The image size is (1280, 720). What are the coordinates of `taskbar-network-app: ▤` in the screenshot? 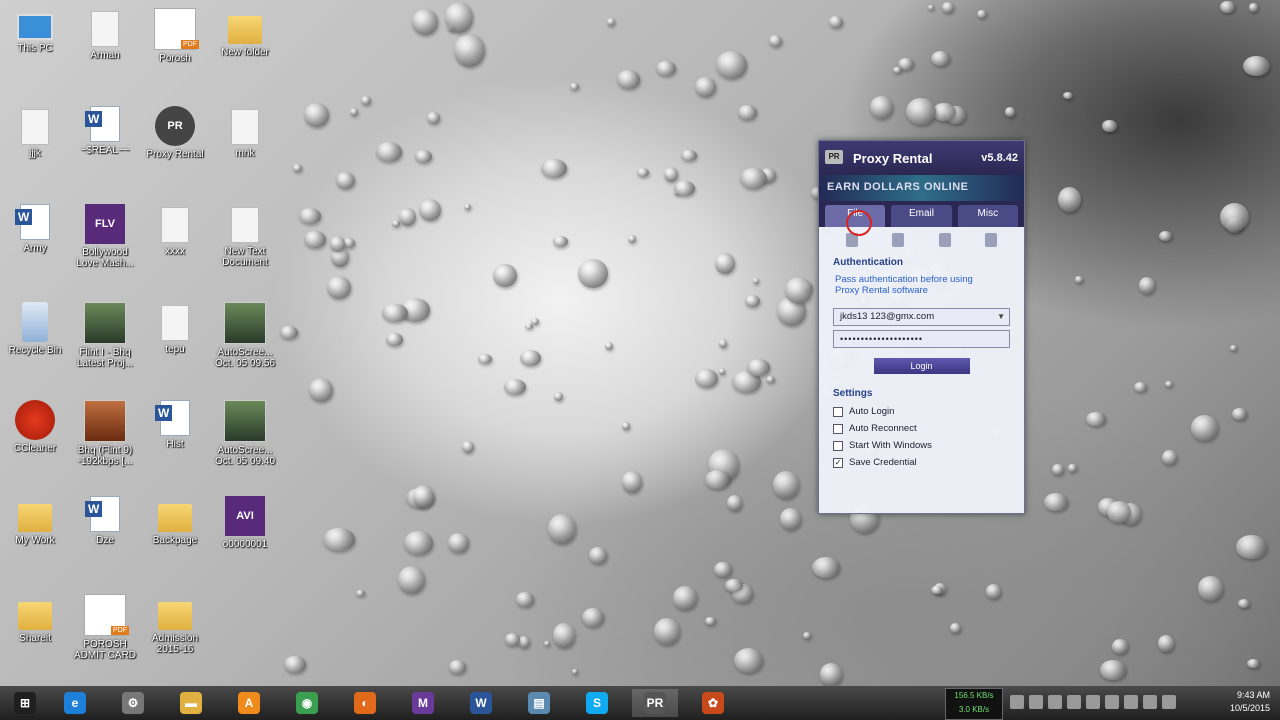 It's located at (539, 703).